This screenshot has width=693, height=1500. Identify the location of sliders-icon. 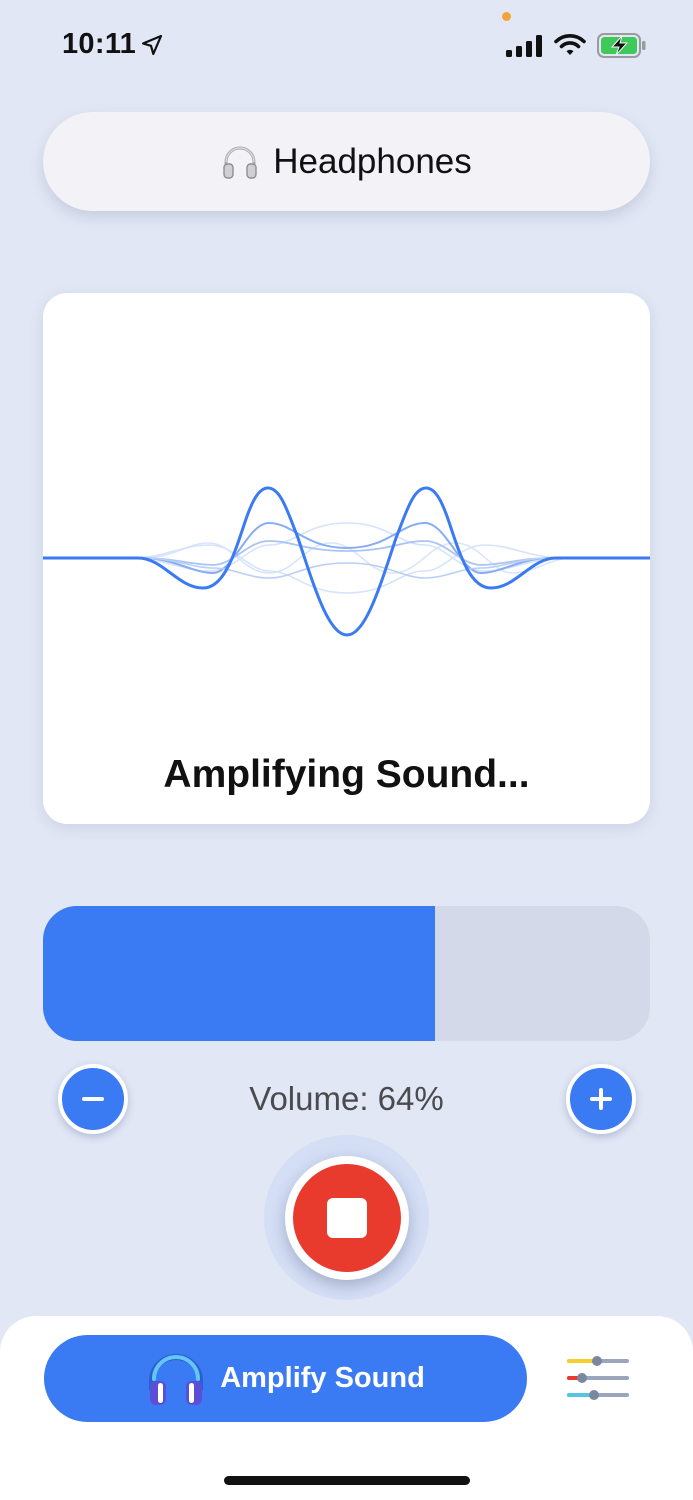
(598, 1378).